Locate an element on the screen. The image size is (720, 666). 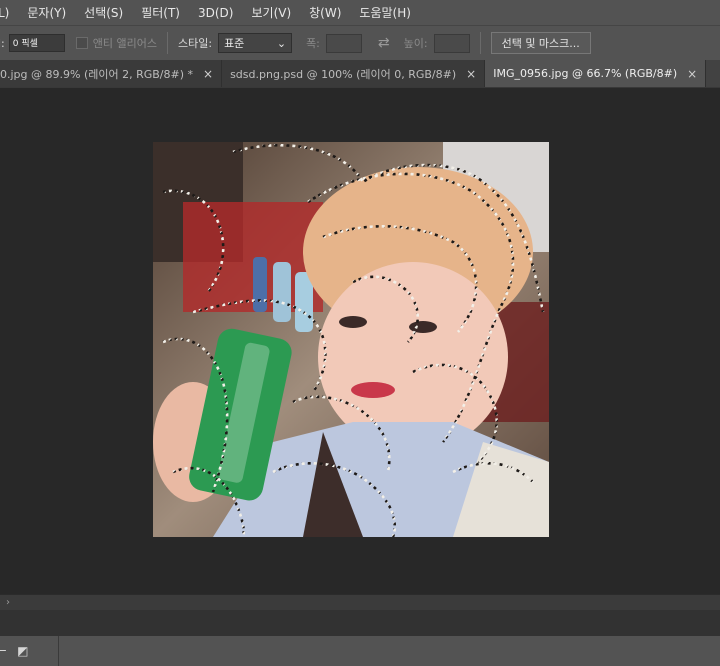
layer-icon: ⌐ is located at coordinates (3, 651).